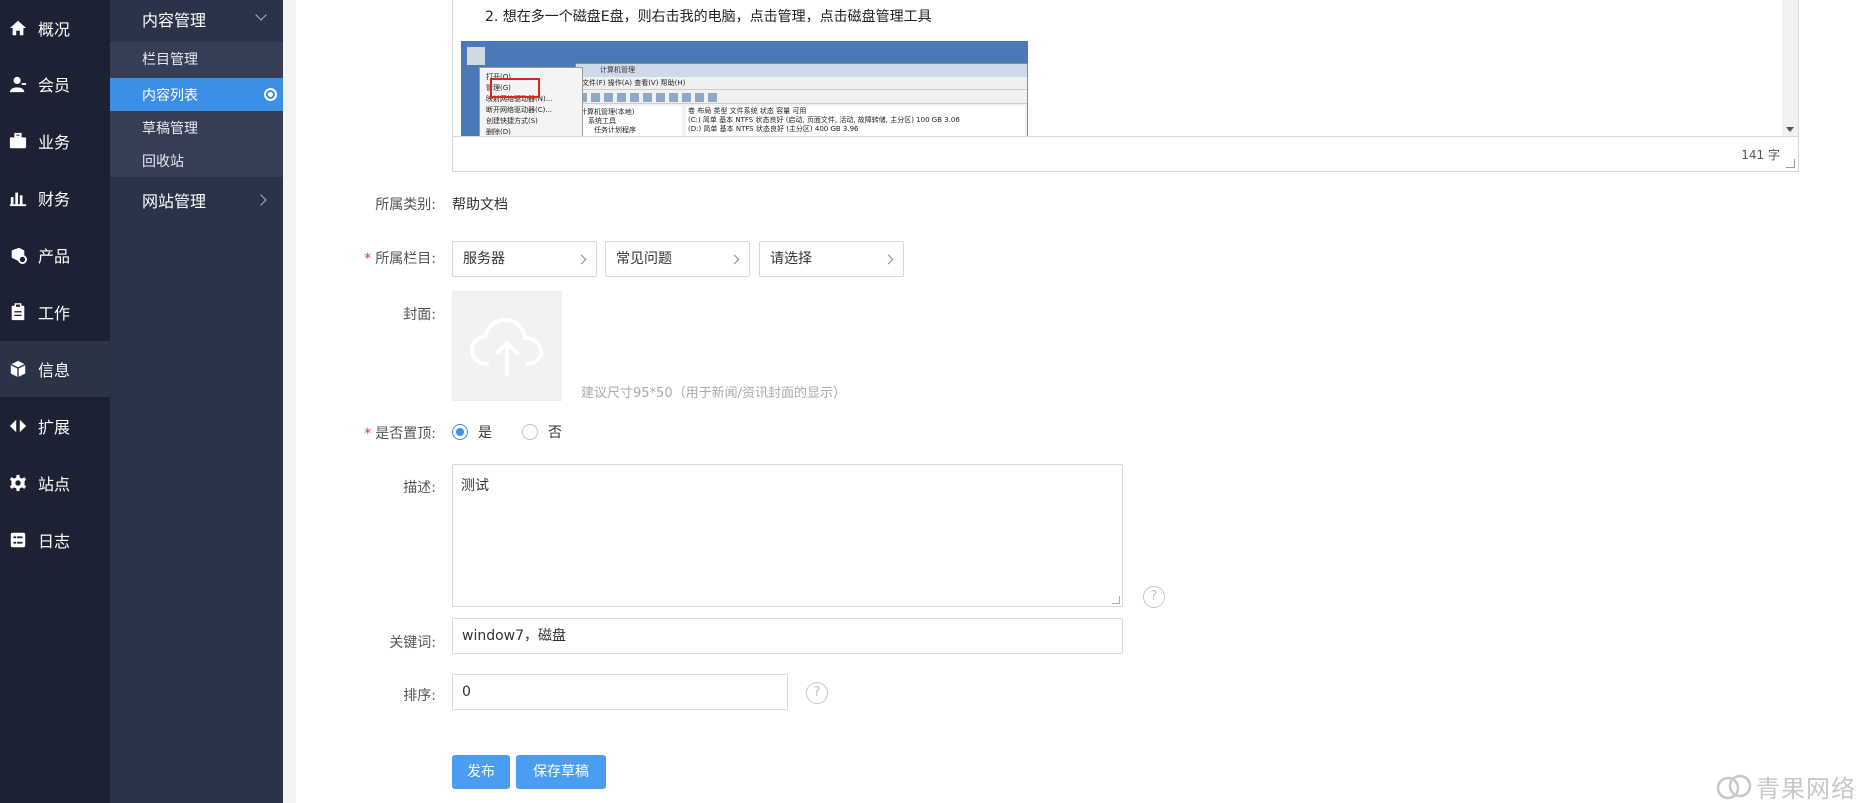 This screenshot has height=803, width=1856. What do you see at coordinates (787, 535) in the screenshot?
I see `description-textarea: 测试` at bounding box center [787, 535].